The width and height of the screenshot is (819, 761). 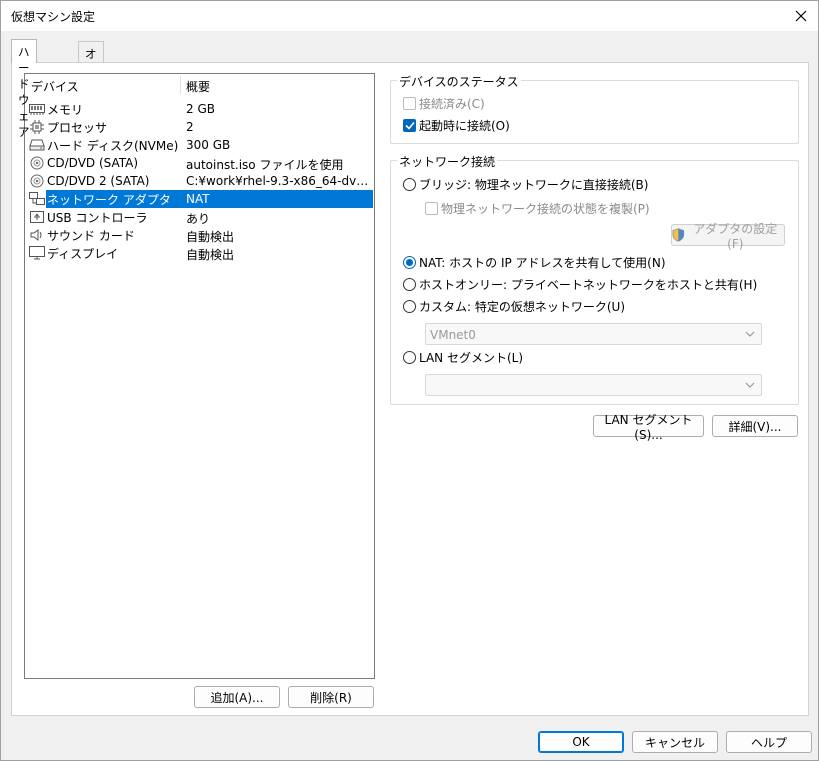 What do you see at coordinates (98, 181) in the screenshot?
I see `device-name: CD/DVD 2 (SATA)` at bounding box center [98, 181].